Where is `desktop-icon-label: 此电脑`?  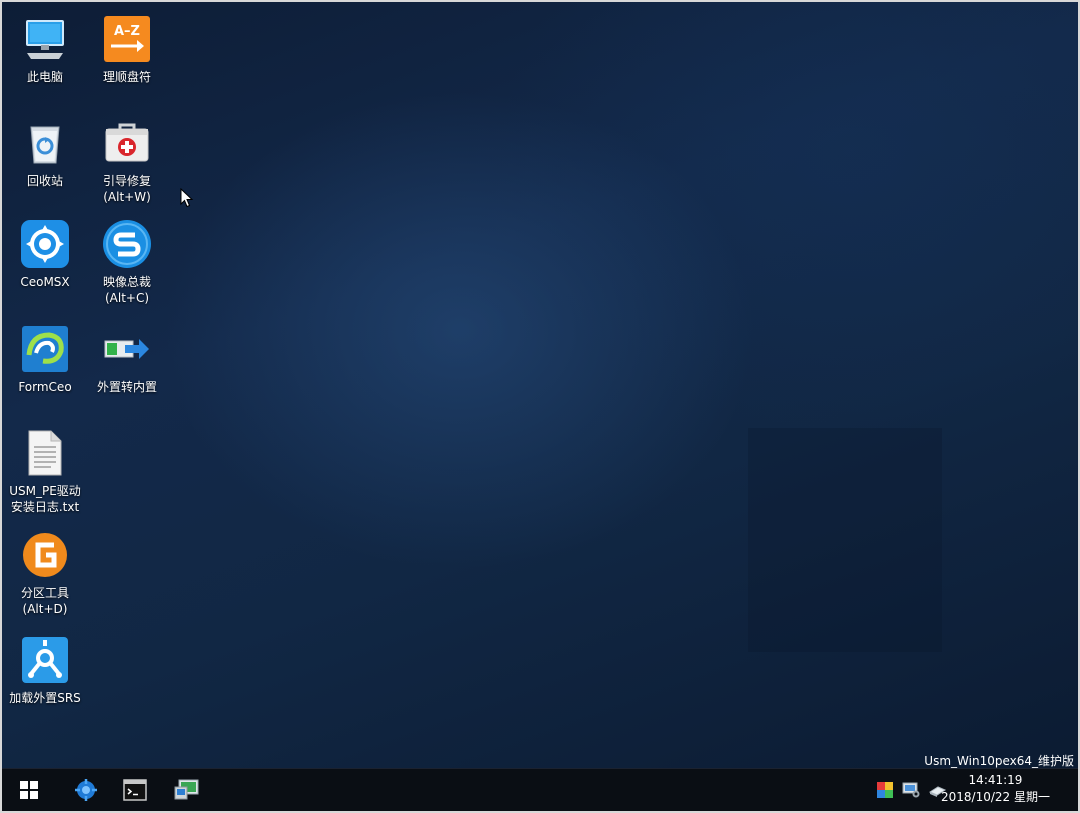
desktop-icon-label: 此电脑 is located at coordinates (44, 77).